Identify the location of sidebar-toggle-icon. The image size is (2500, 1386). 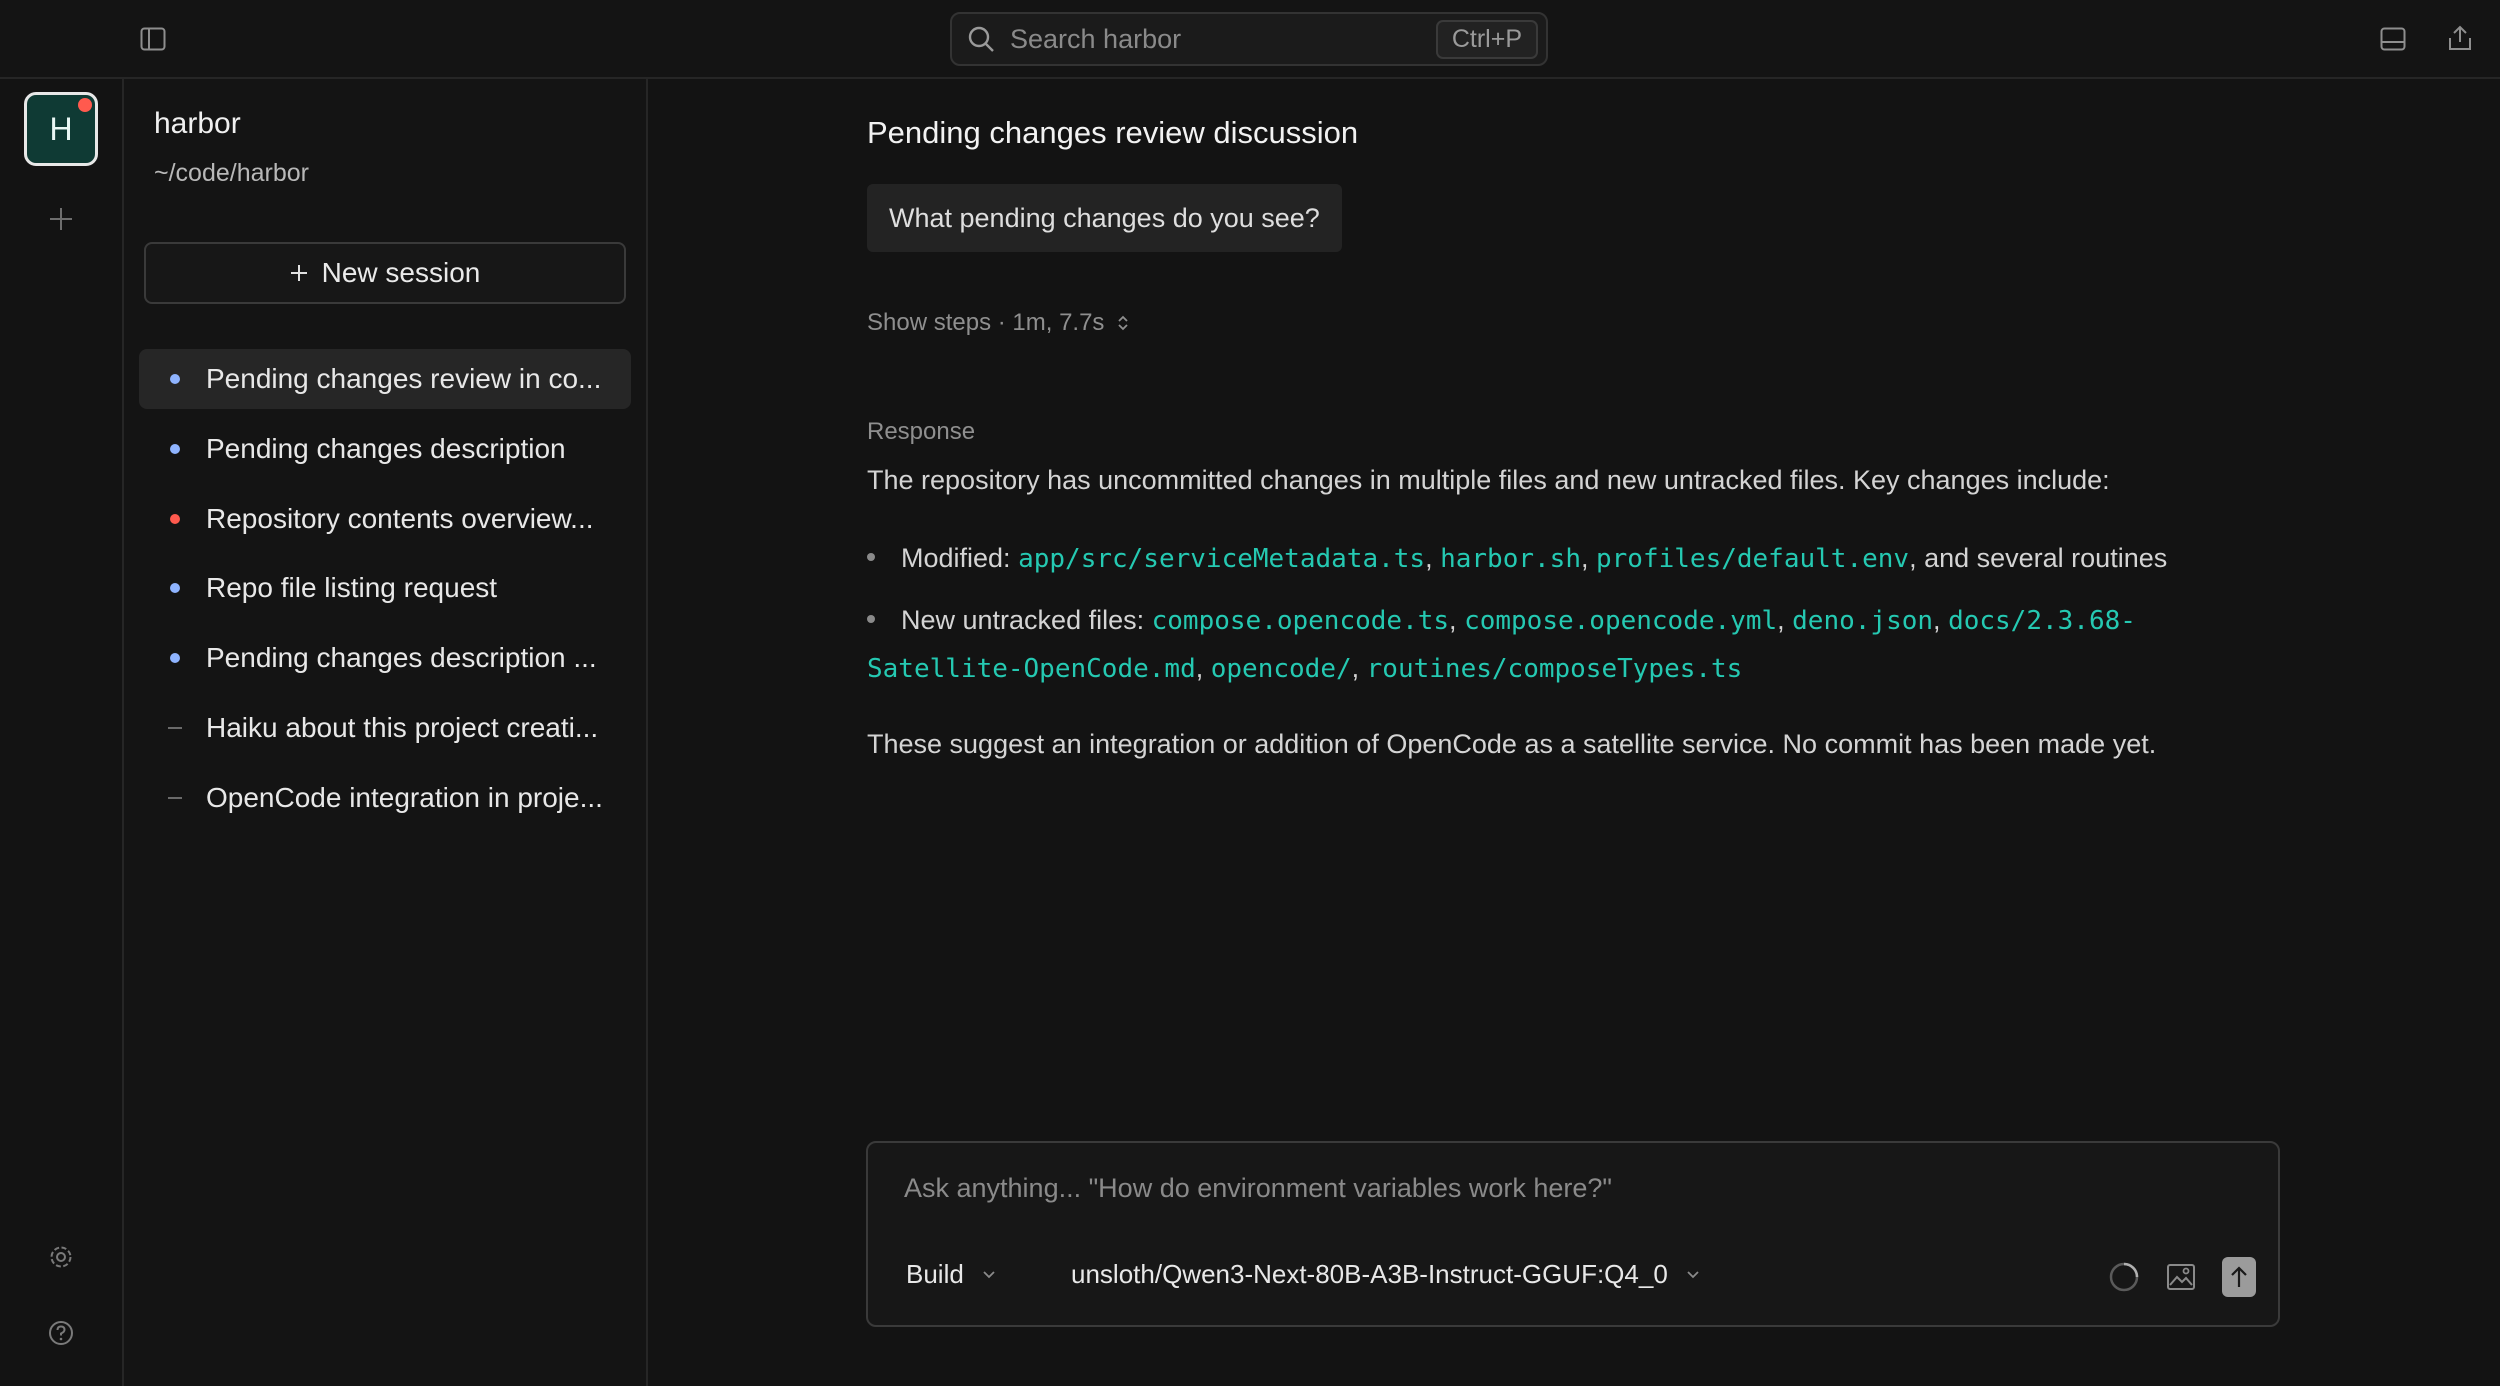
(153, 39).